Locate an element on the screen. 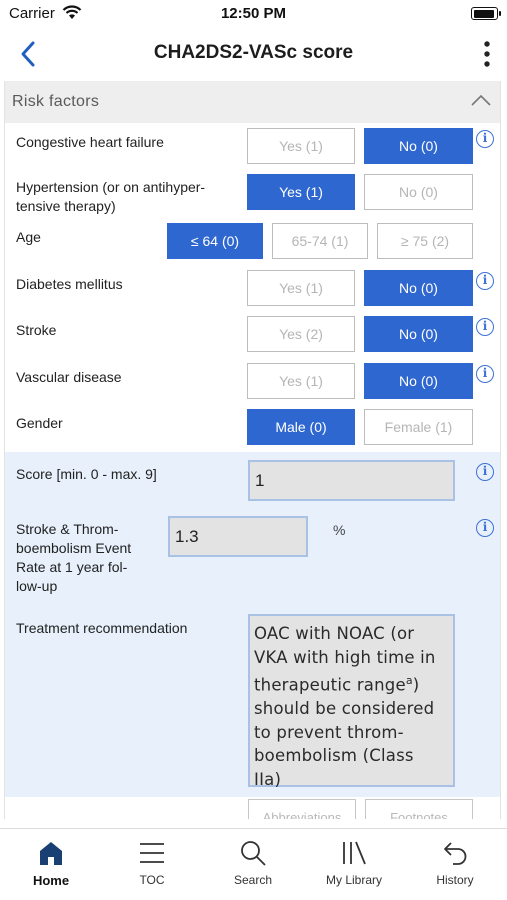 This screenshot has height=900, width=507. gender-label: Gender is located at coordinates (39, 423).